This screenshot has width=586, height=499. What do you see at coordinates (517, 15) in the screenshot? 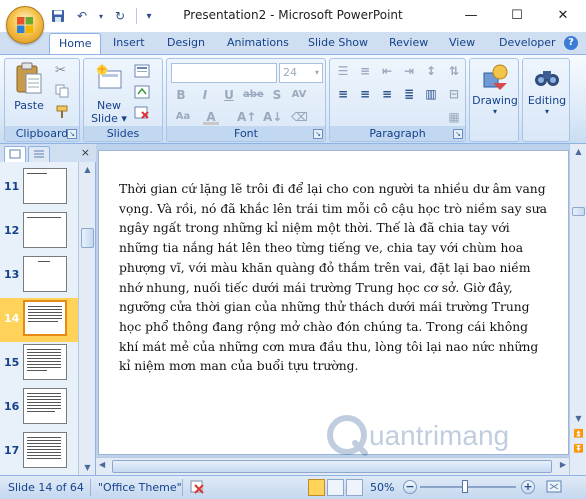
I see `maximize-button: ☐` at bounding box center [517, 15].